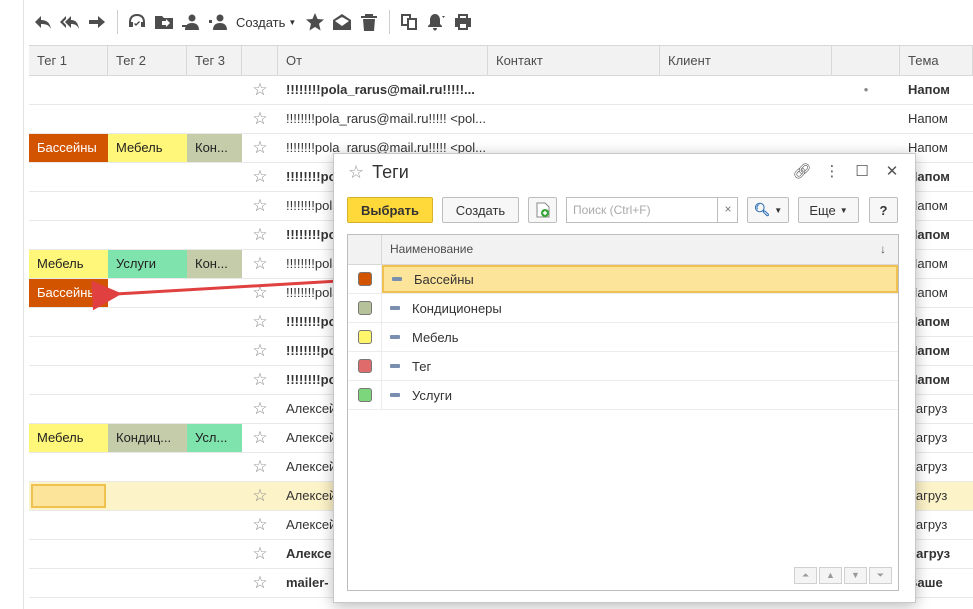  Describe the element at coordinates (463, 22) in the screenshot. I see `print-icon` at that location.